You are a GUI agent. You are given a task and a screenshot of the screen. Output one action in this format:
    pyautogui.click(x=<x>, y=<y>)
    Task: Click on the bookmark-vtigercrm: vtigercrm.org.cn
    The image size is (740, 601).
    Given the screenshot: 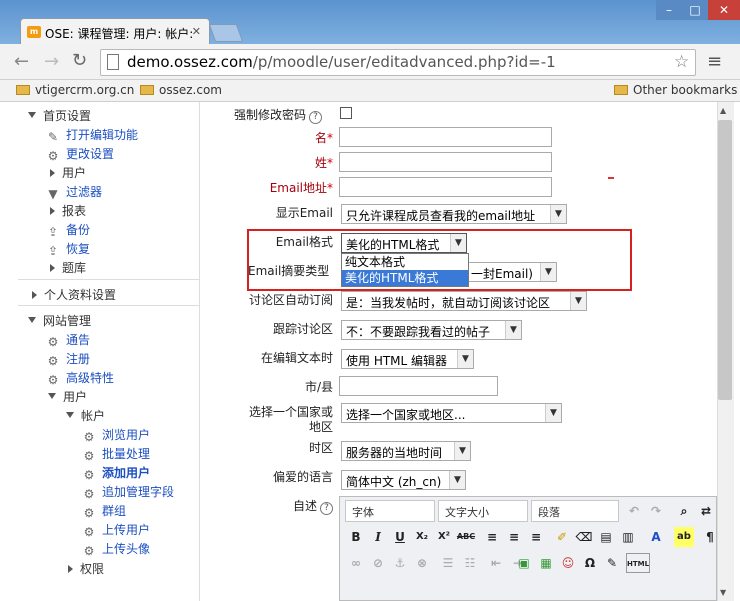 What is the action you would take?
    pyautogui.click(x=75, y=90)
    